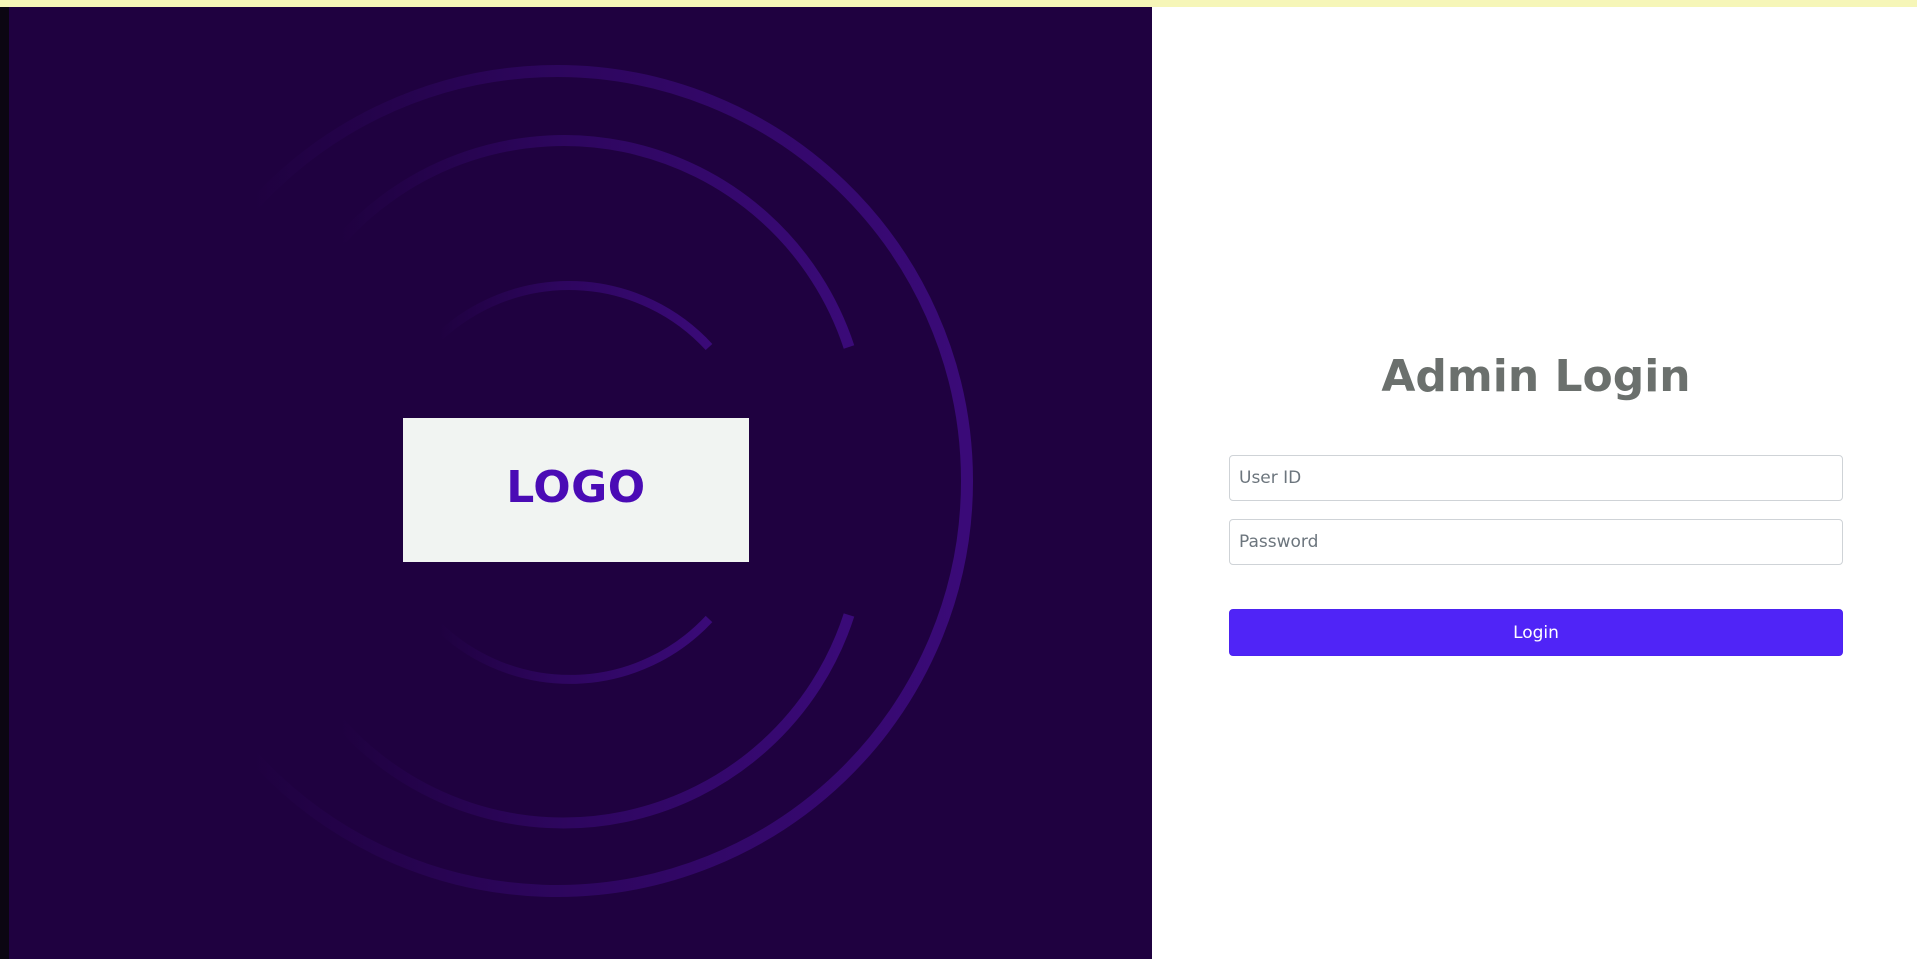 This screenshot has height=959, width=1917. Describe the element at coordinates (1536, 632) in the screenshot. I see `login-button: Login` at that location.